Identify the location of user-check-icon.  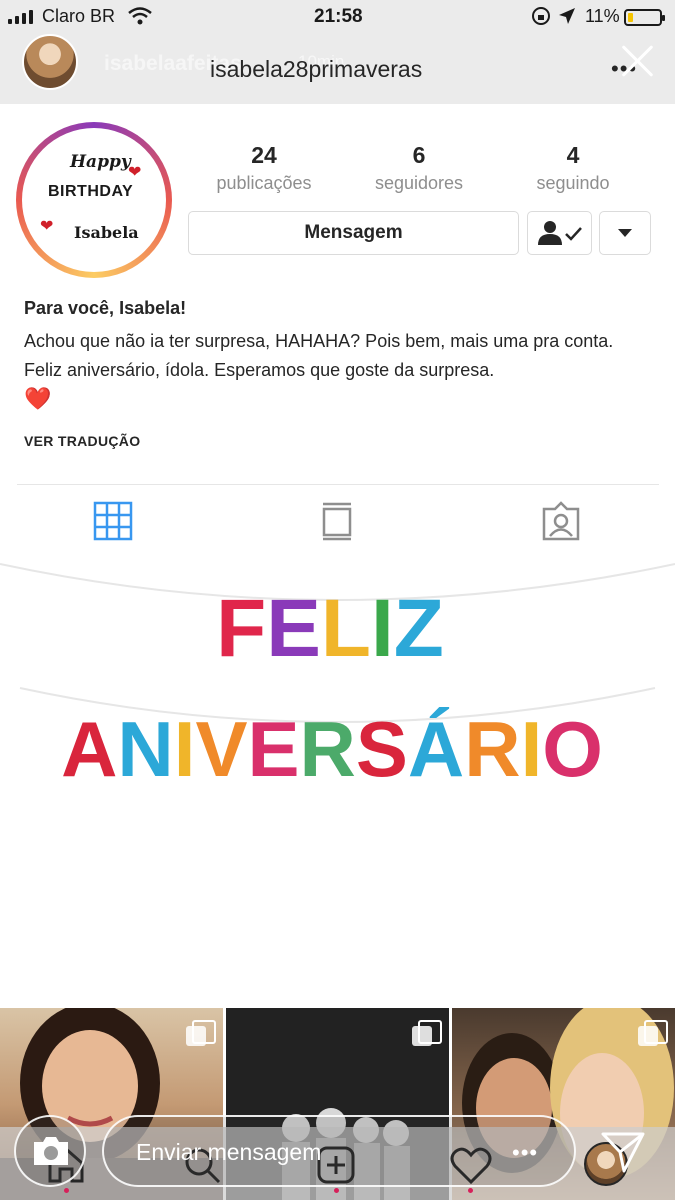
(559, 233).